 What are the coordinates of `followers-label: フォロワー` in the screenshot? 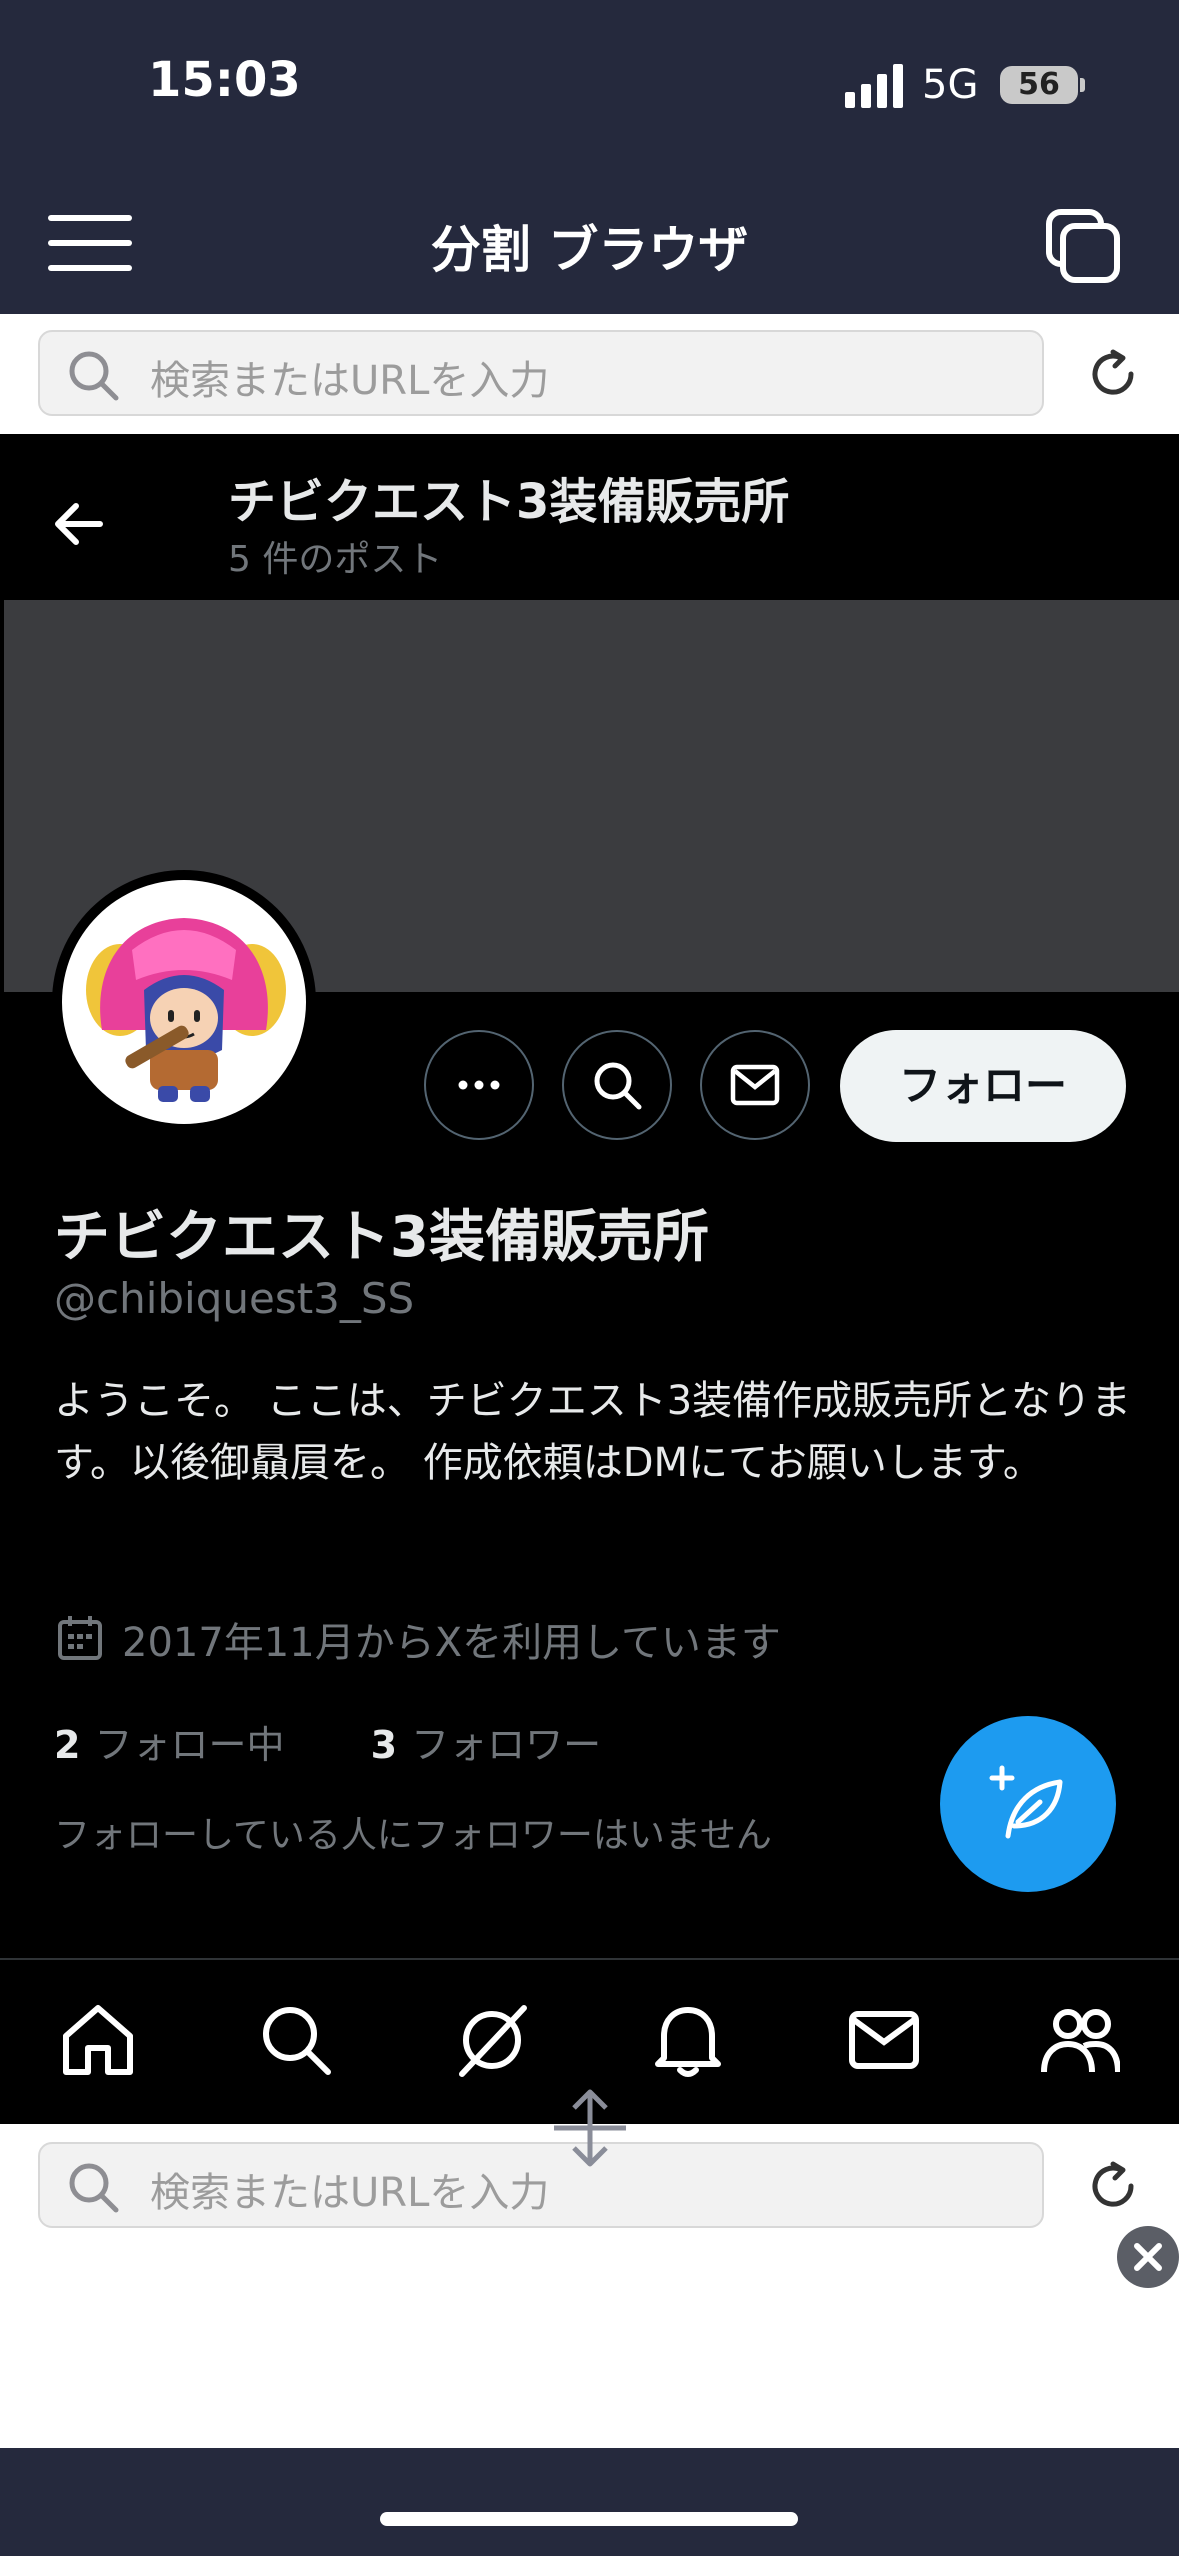 It's located at (506, 1745).